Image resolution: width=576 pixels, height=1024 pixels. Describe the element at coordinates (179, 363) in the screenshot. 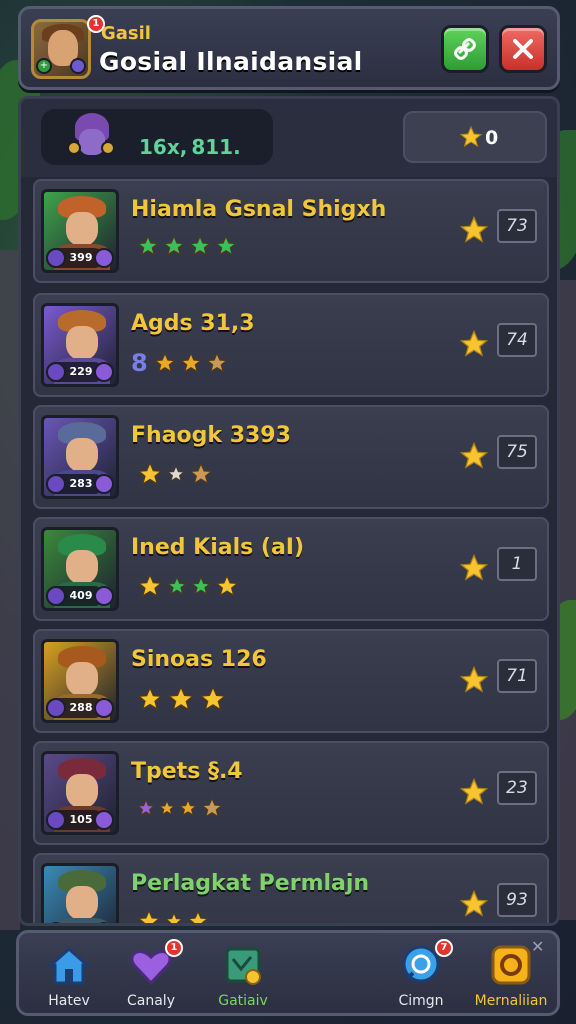

I see `player-rating: 8` at that location.